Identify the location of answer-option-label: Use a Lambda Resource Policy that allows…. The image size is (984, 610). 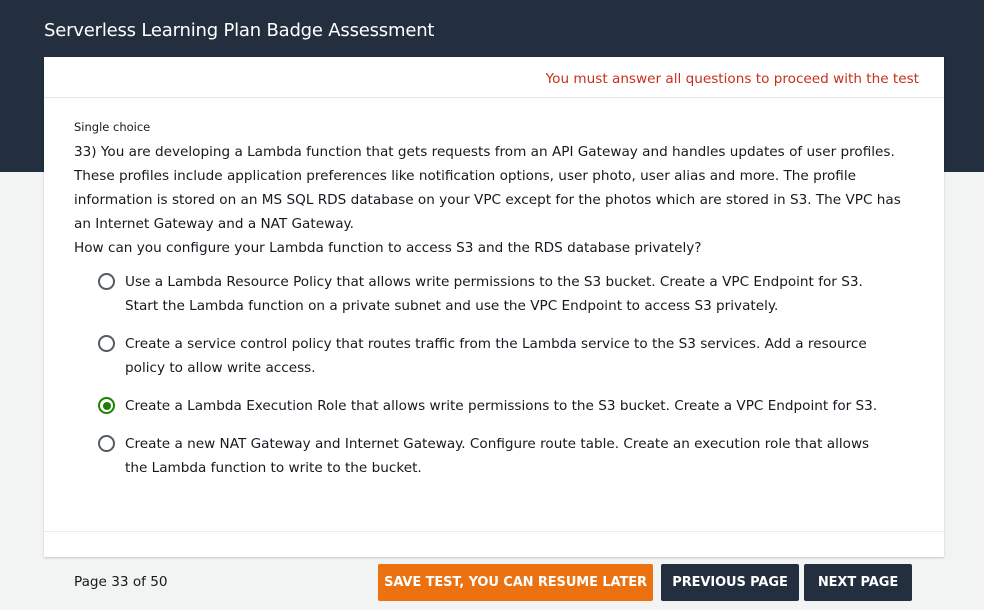
(510, 294).